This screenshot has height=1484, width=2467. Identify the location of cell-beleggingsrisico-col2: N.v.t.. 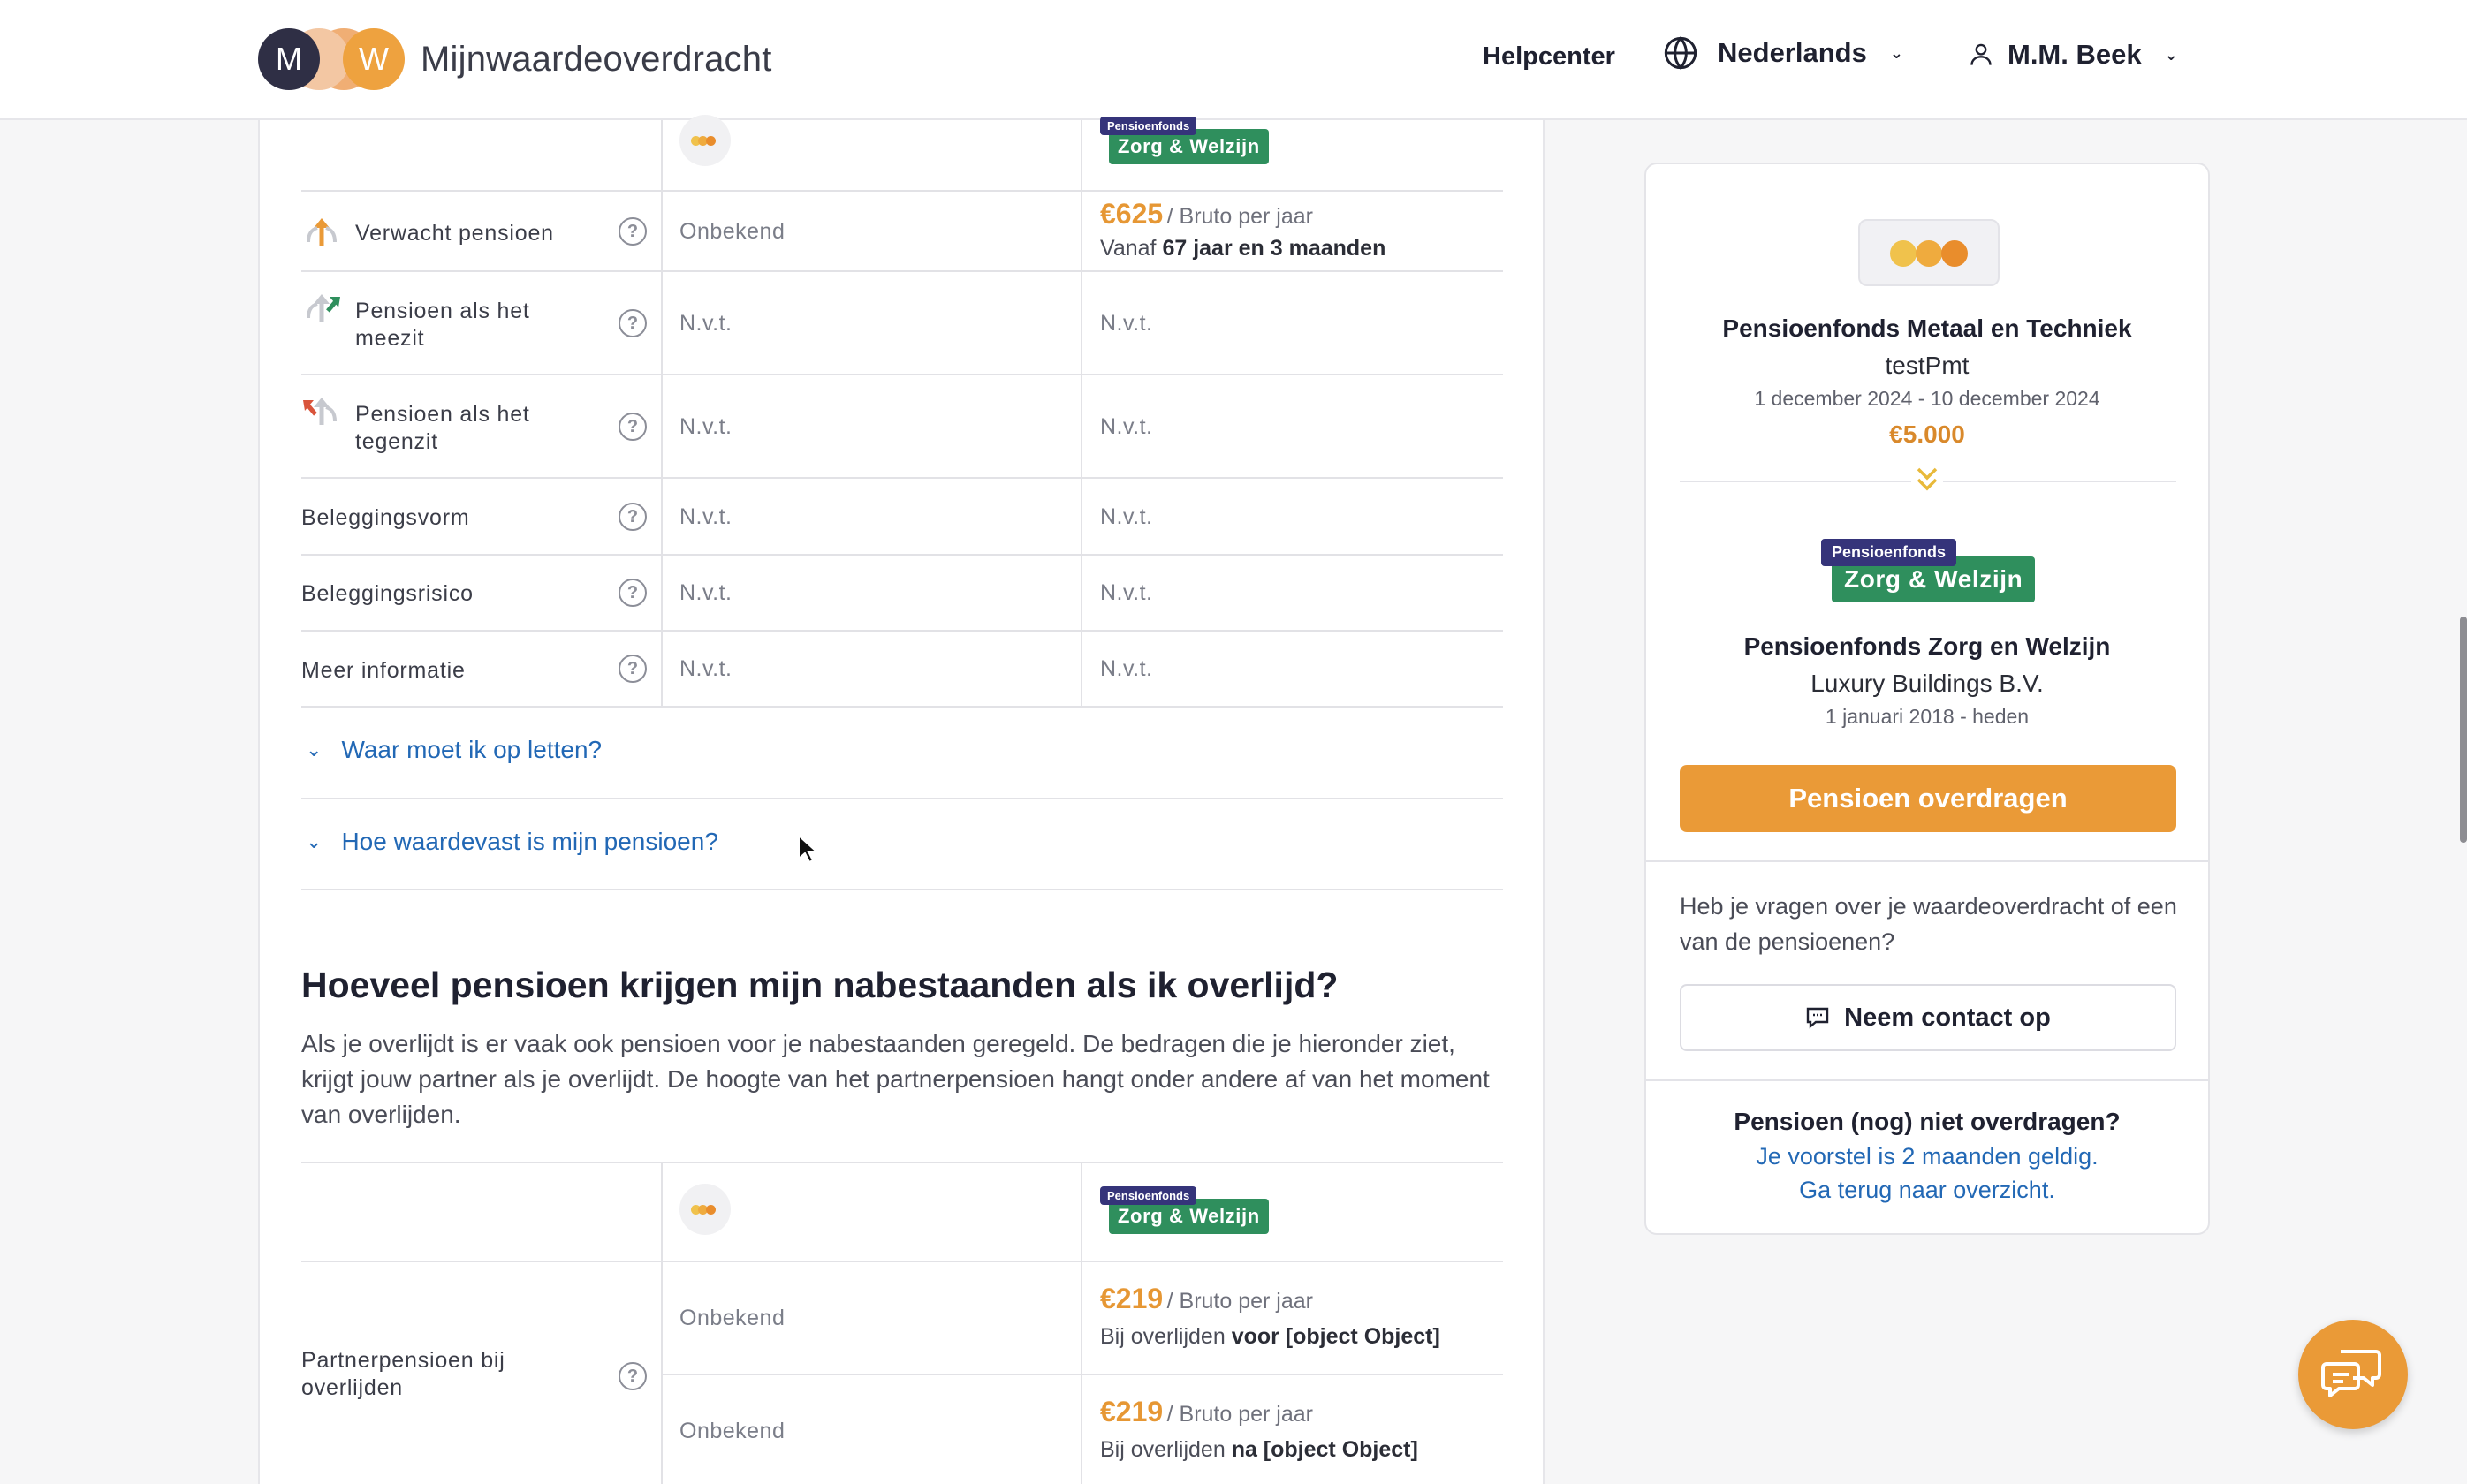
(1126, 592).